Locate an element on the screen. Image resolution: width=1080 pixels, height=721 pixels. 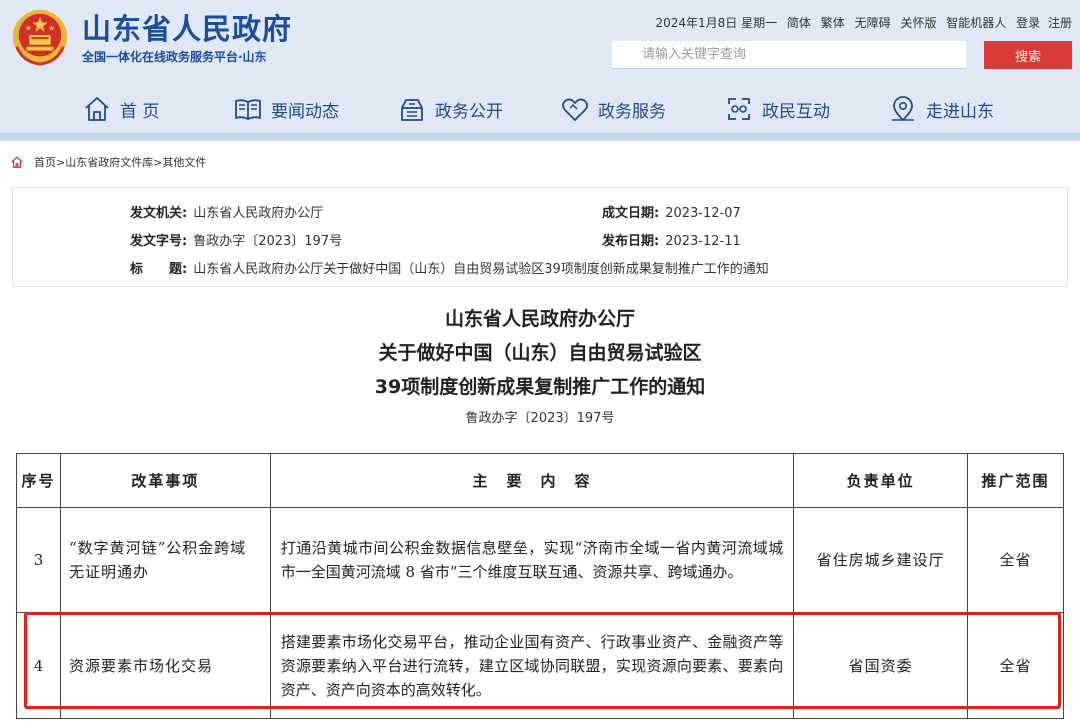
info-docno: 发文字号: 鲁政办字〔2023〕197号 is located at coordinates (236, 239).